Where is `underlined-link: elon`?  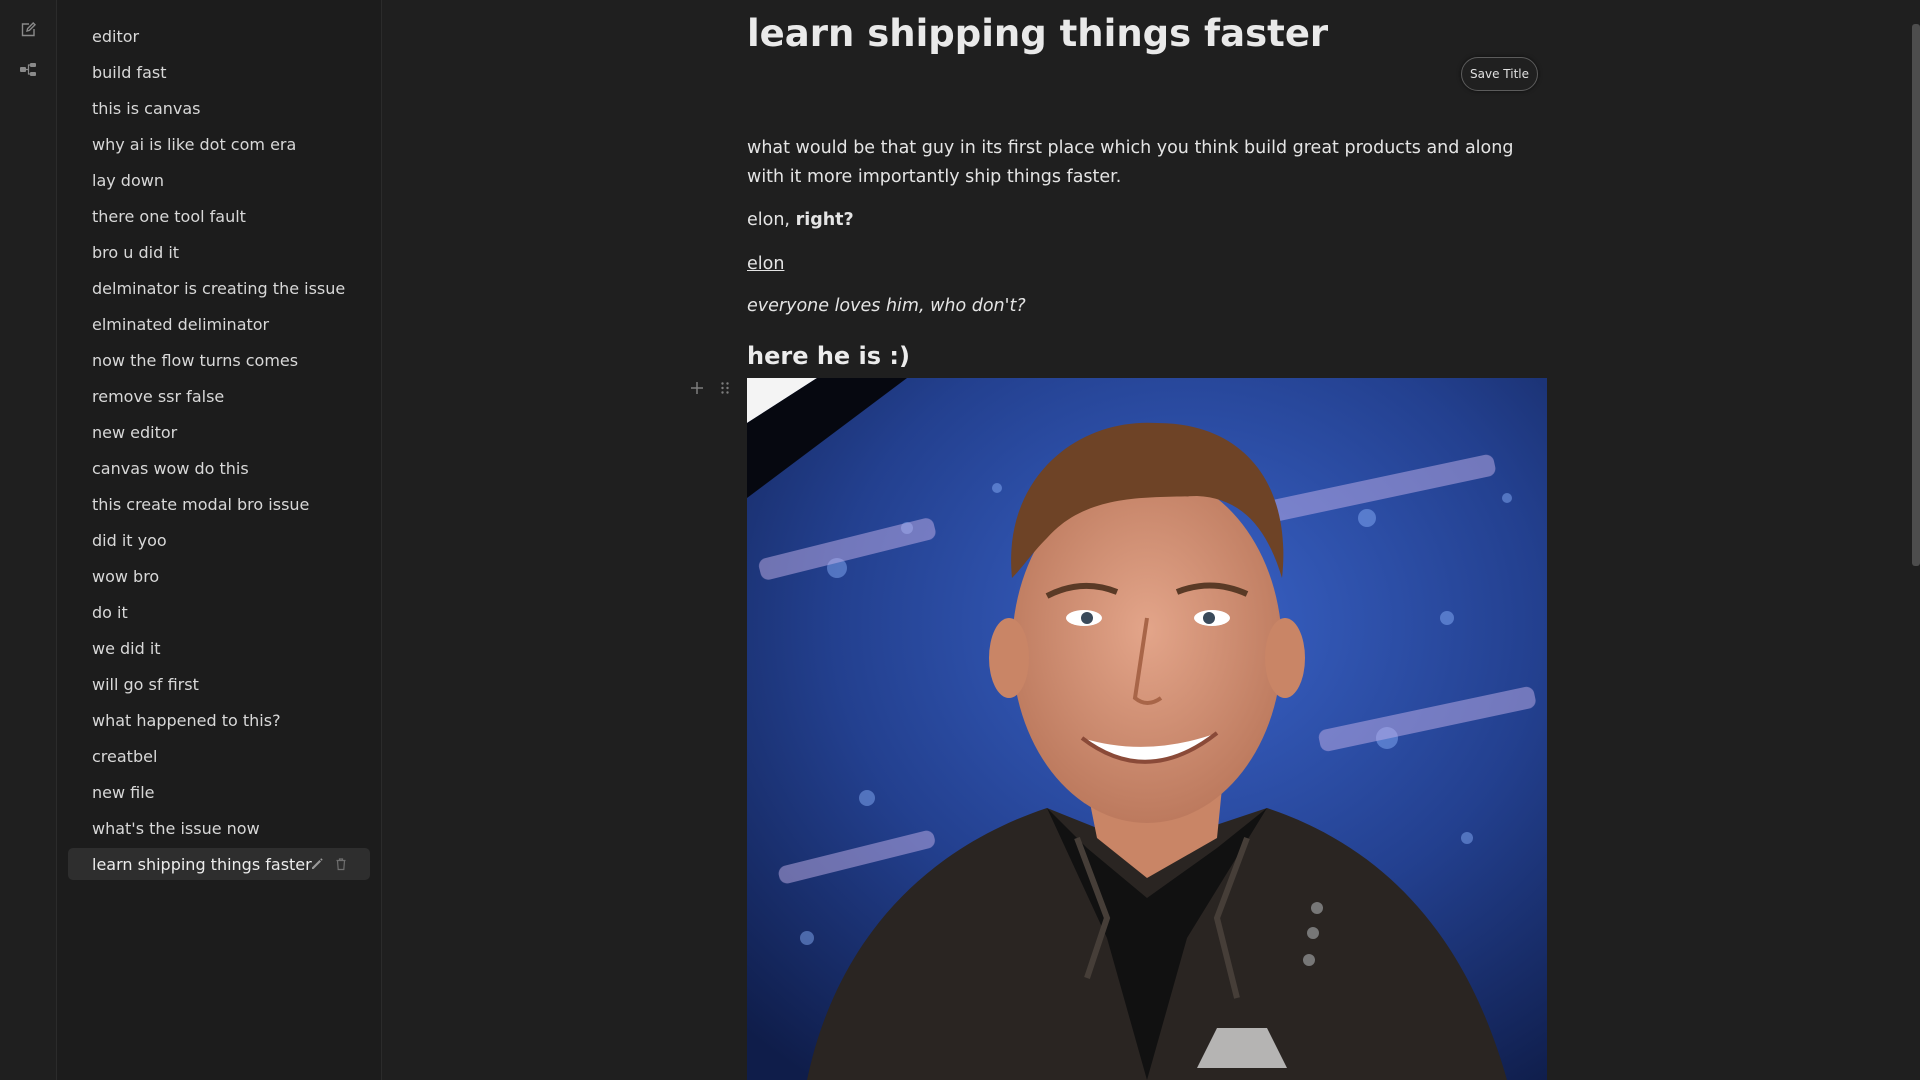
underlined-link: elon is located at coordinates (765, 264).